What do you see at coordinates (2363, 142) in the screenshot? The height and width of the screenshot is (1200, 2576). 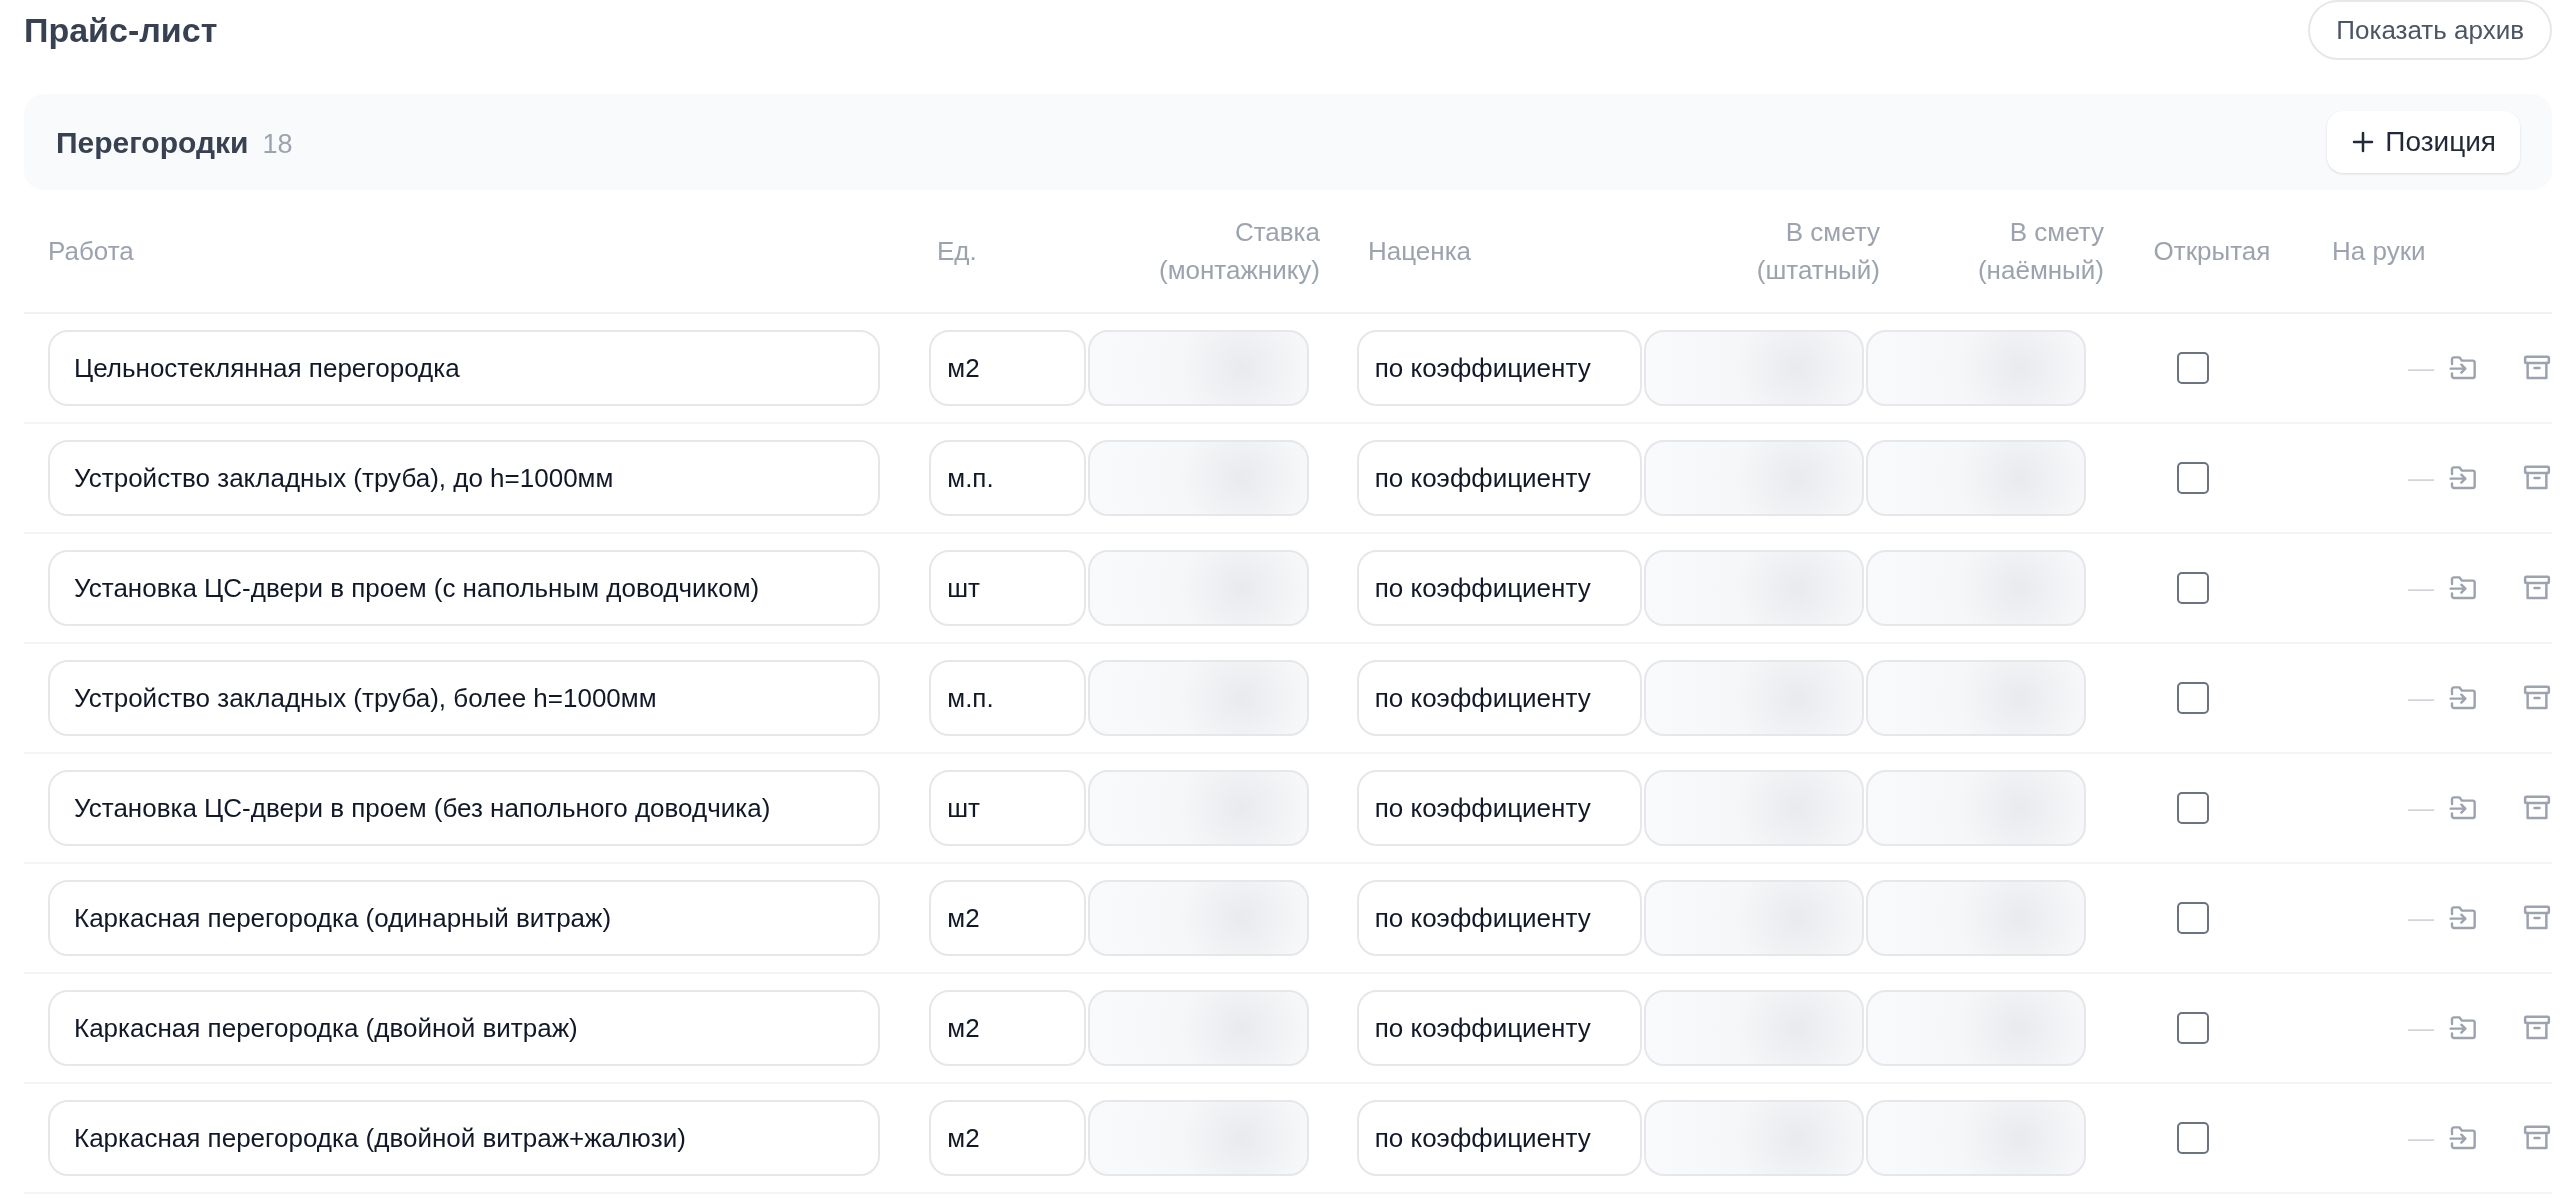 I see `plus-icon` at bounding box center [2363, 142].